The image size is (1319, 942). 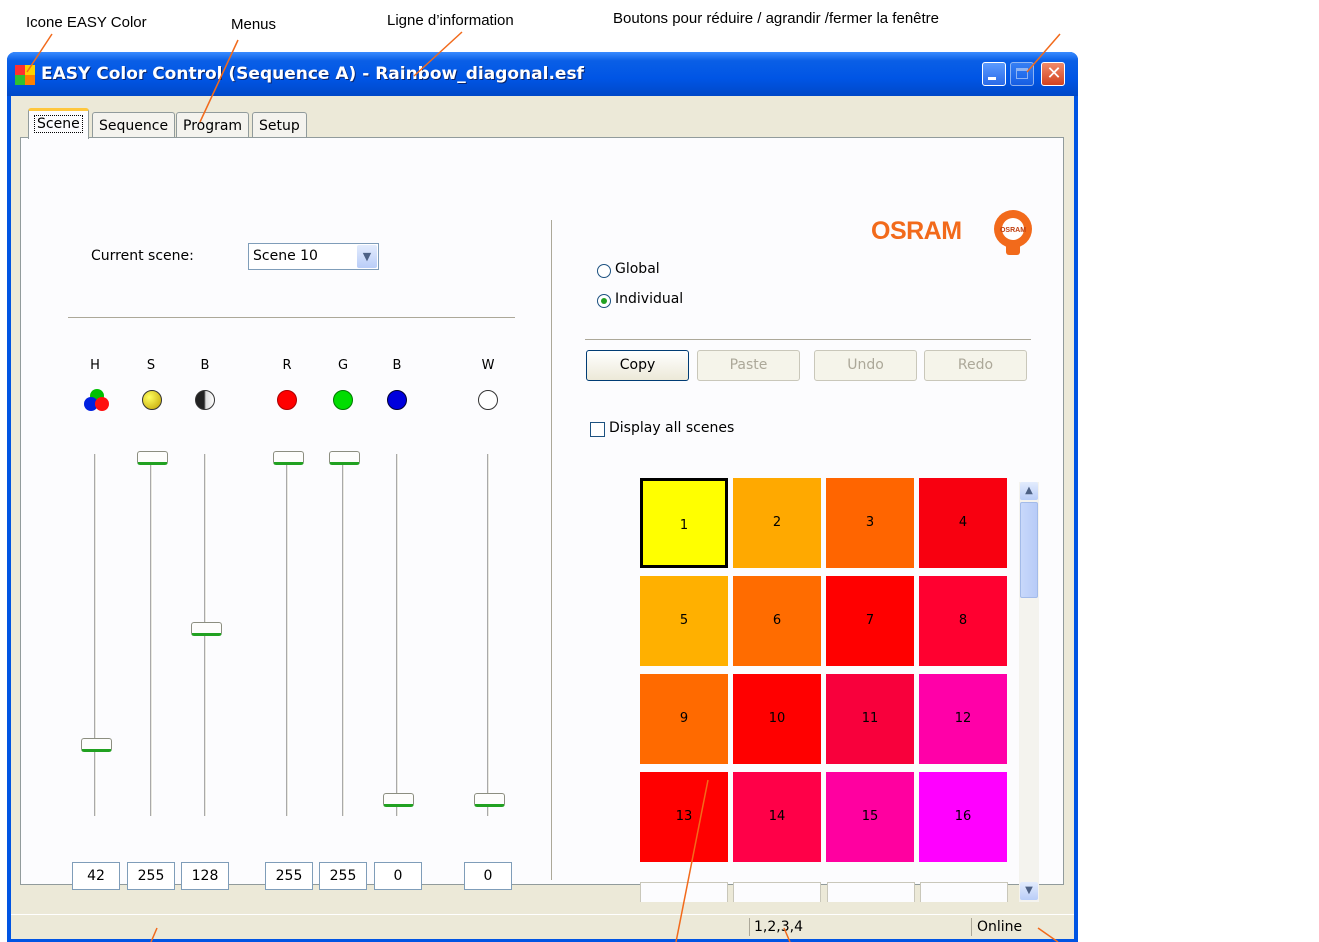 I want to click on scene-cell-11: 11, so click(x=870, y=719).